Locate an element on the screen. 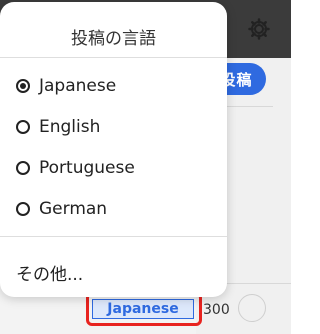  option-label: English is located at coordinates (70, 127).